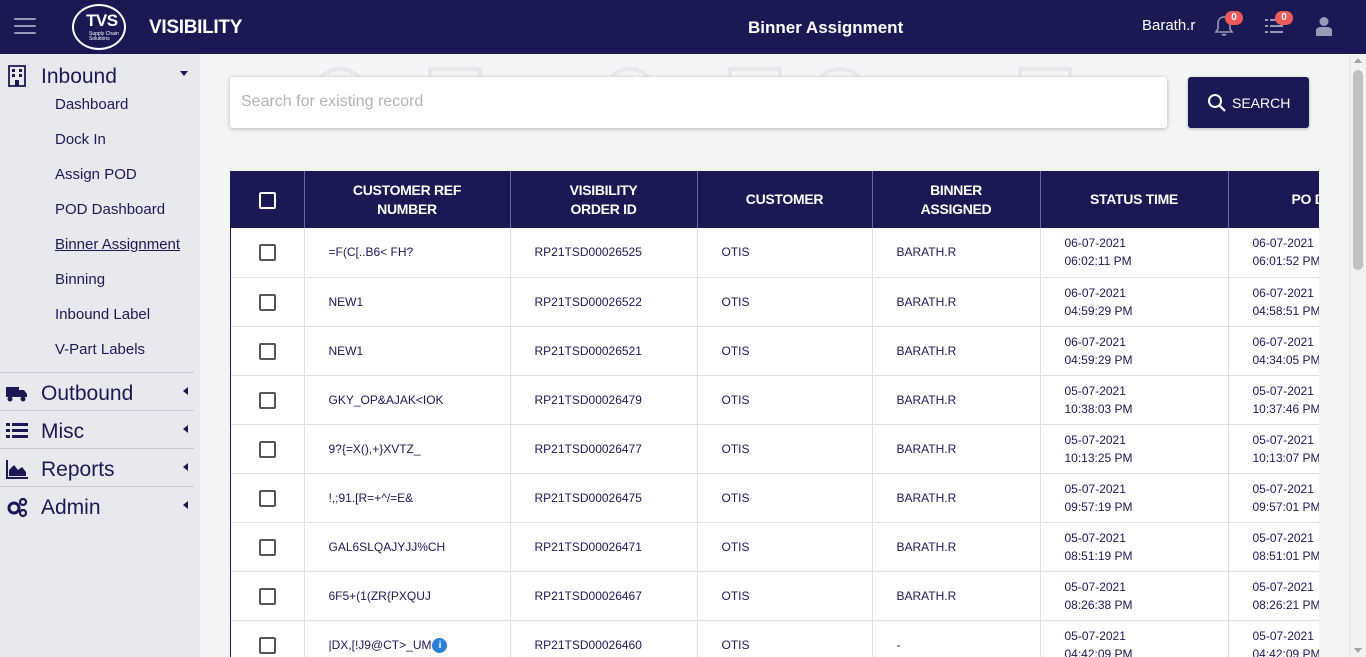  I want to click on sidebar-section-label: Misc, so click(63, 431).